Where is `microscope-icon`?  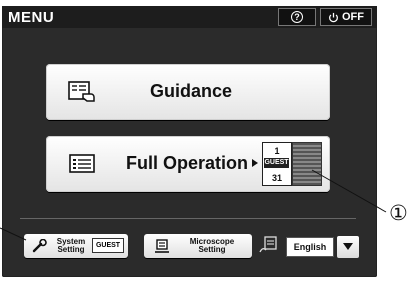 microscope-icon is located at coordinates (162, 246).